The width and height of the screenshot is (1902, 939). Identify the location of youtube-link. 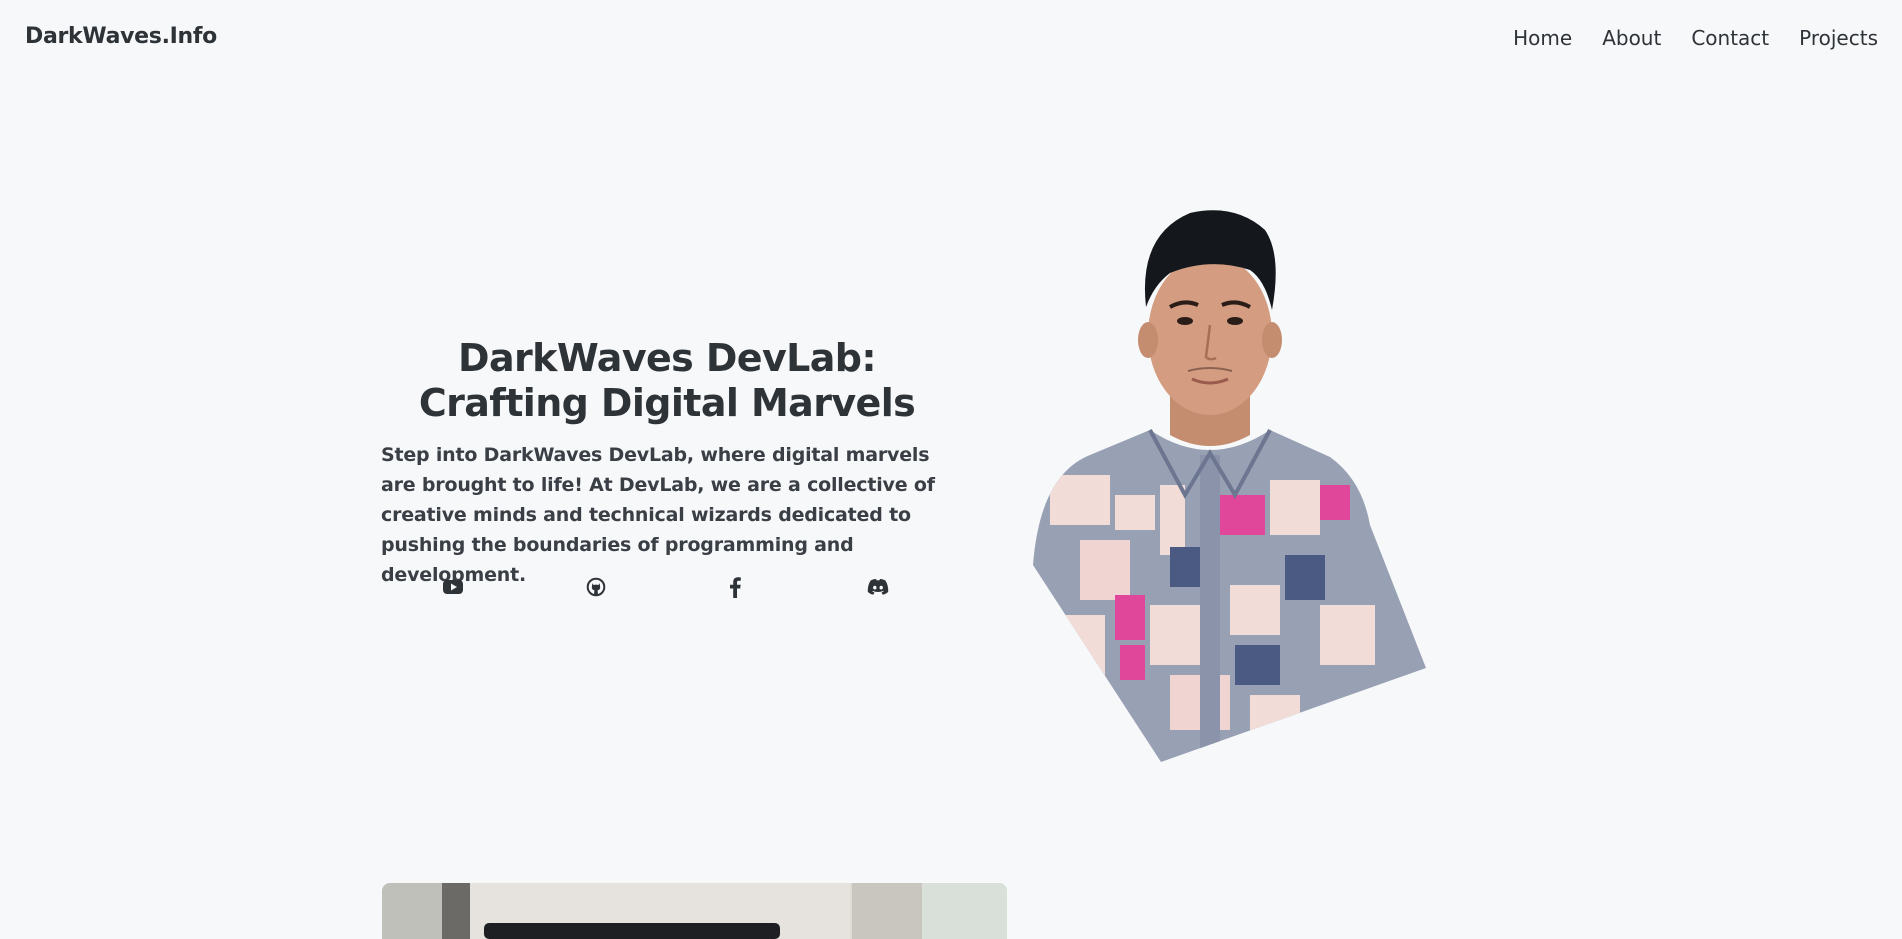
(453, 587).